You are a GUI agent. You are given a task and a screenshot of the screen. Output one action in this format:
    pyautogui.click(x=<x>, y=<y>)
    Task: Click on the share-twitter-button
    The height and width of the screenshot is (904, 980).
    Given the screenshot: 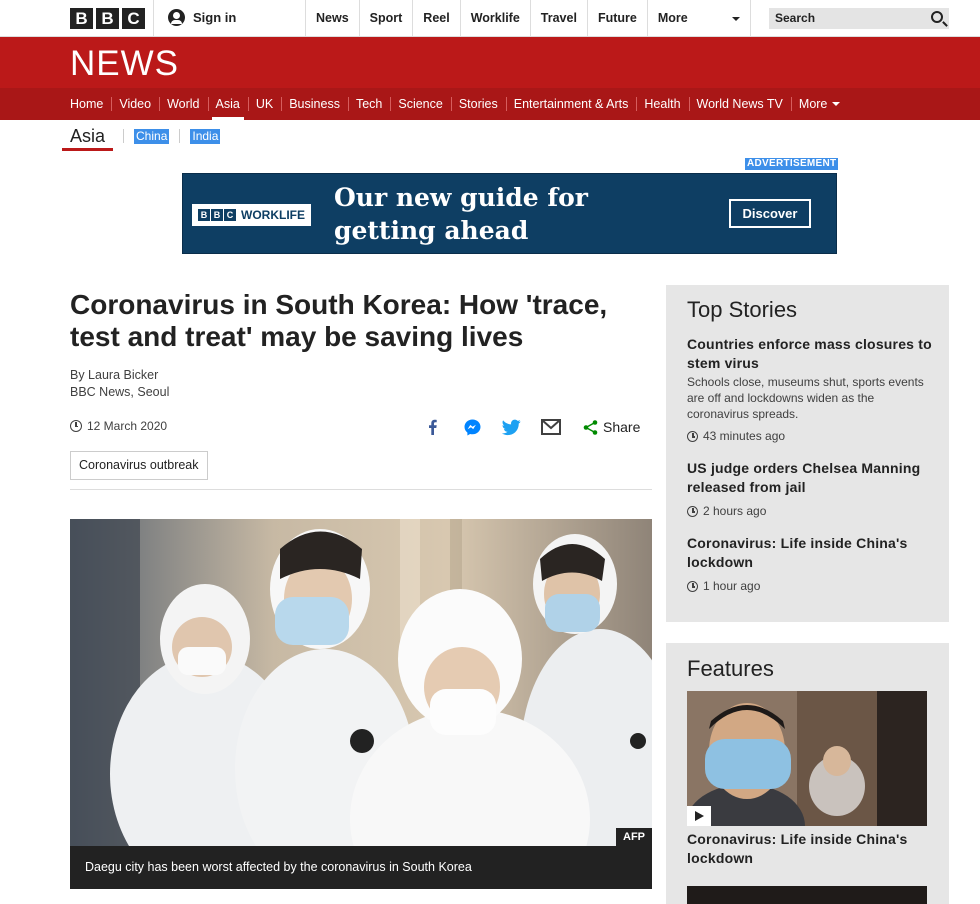 What is the action you would take?
    pyautogui.click(x=511, y=427)
    